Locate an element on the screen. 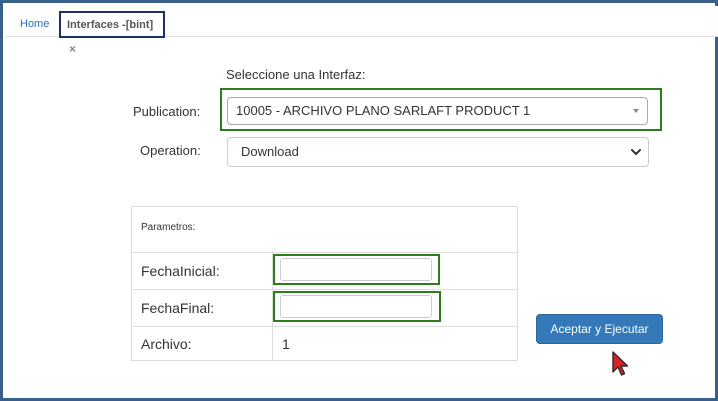 The height and width of the screenshot is (401, 718). close-icon: × is located at coordinates (72, 49).